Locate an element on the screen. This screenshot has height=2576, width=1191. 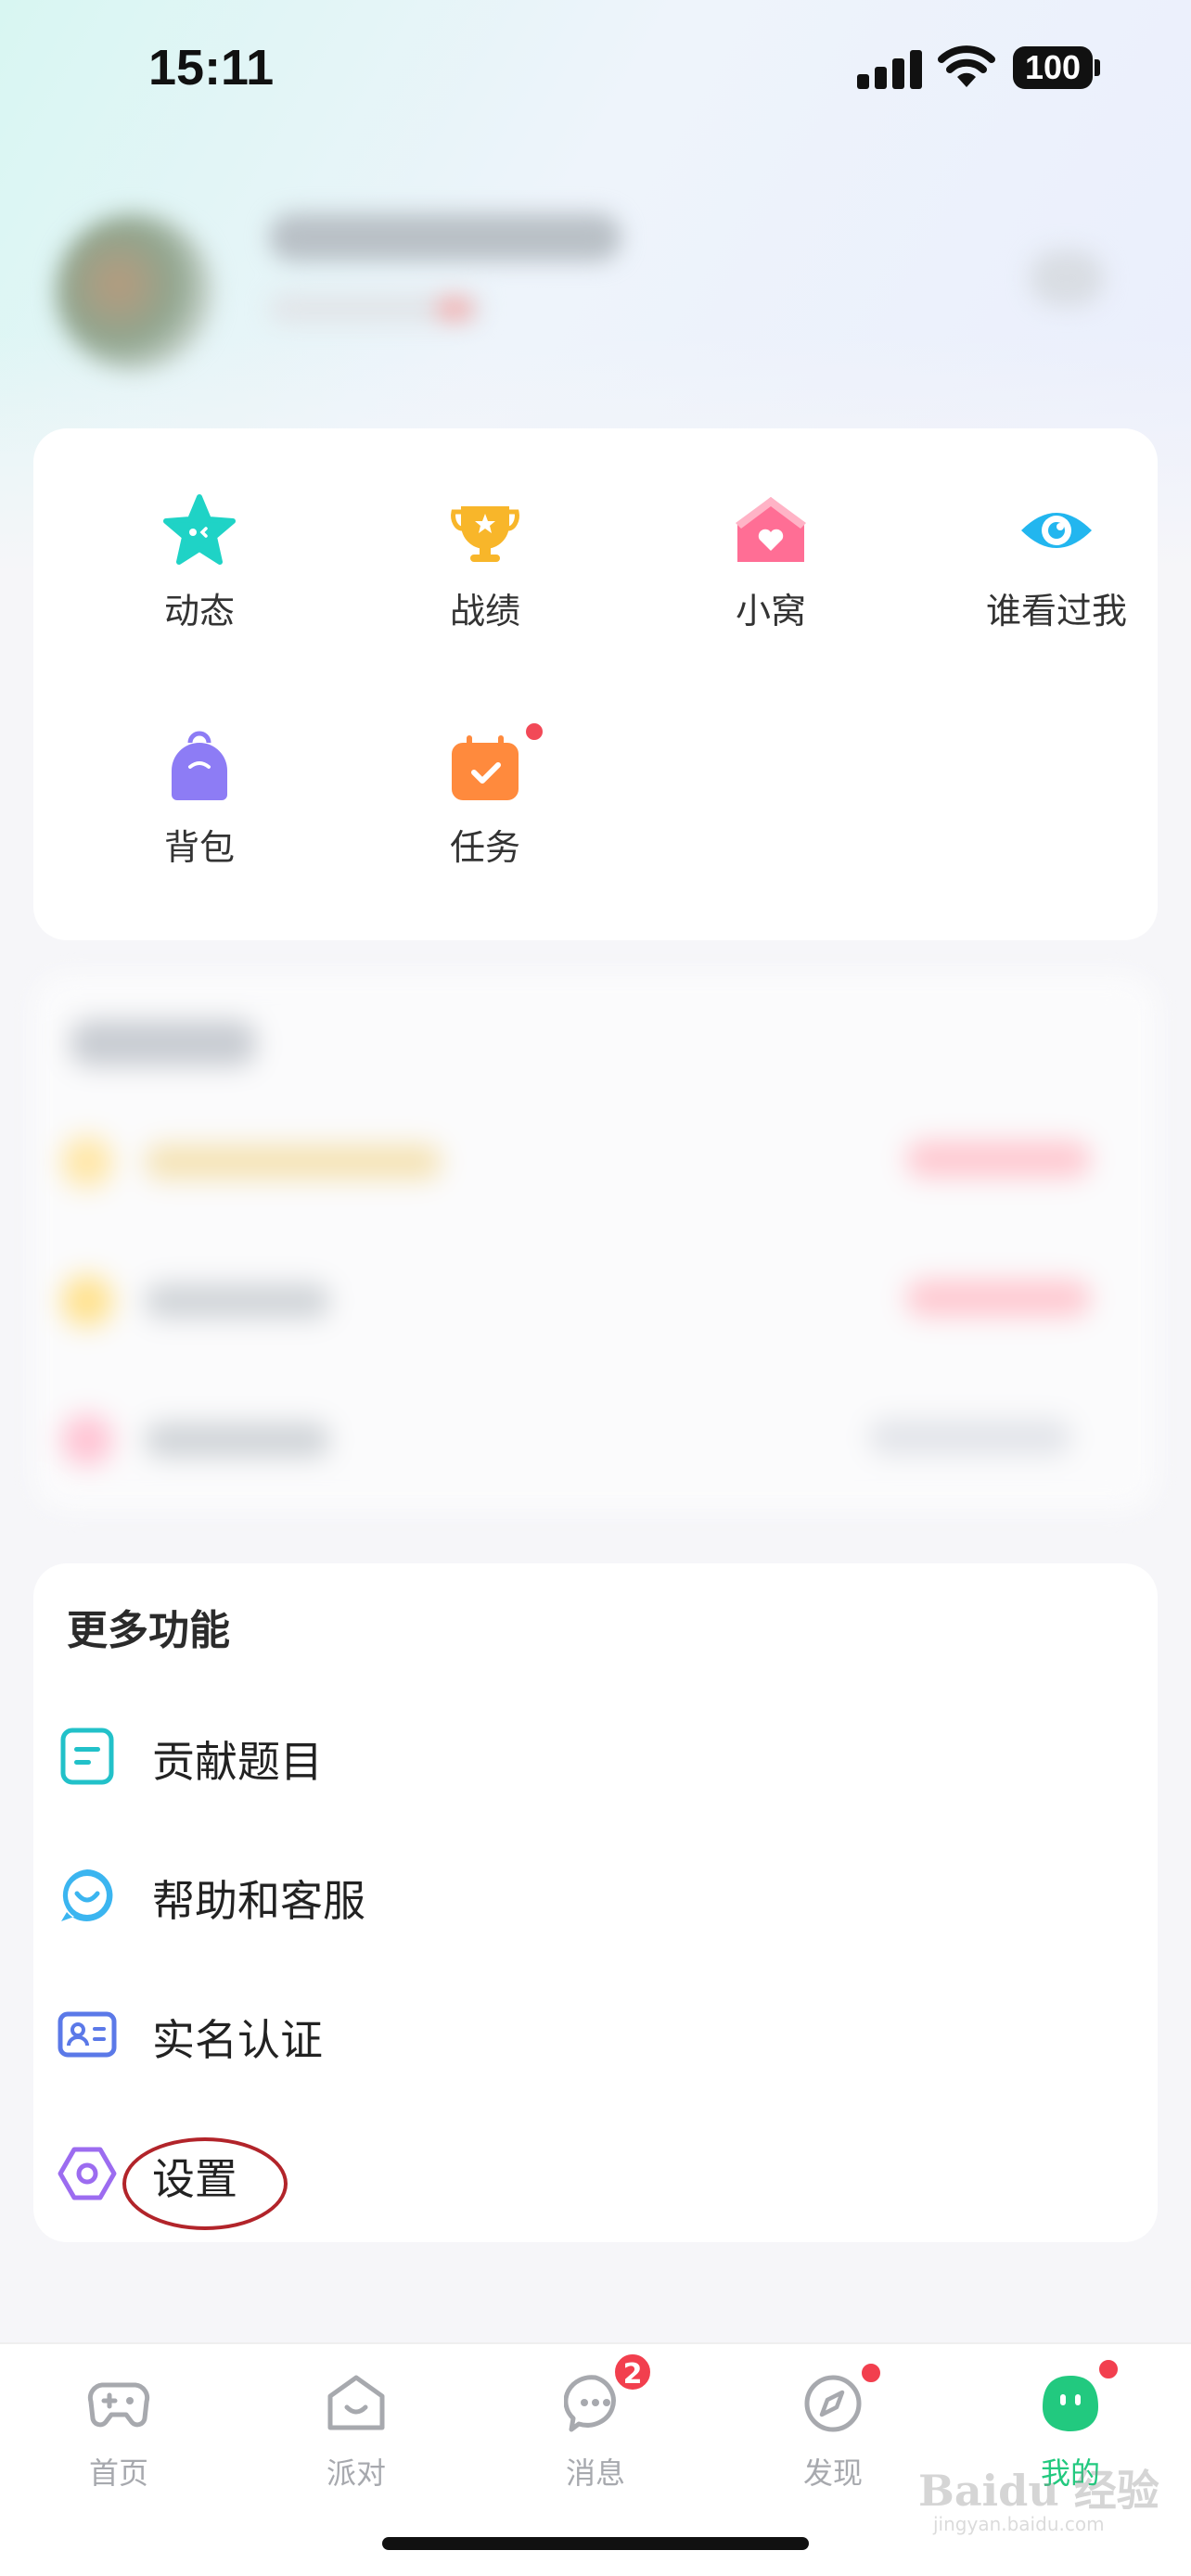
menu-item-label: 帮助和客服 is located at coordinates (258, 1901).